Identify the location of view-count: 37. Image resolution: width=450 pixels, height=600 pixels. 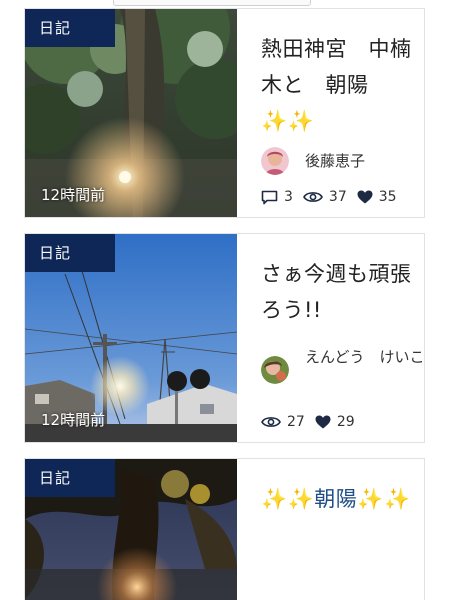
(337, 197).